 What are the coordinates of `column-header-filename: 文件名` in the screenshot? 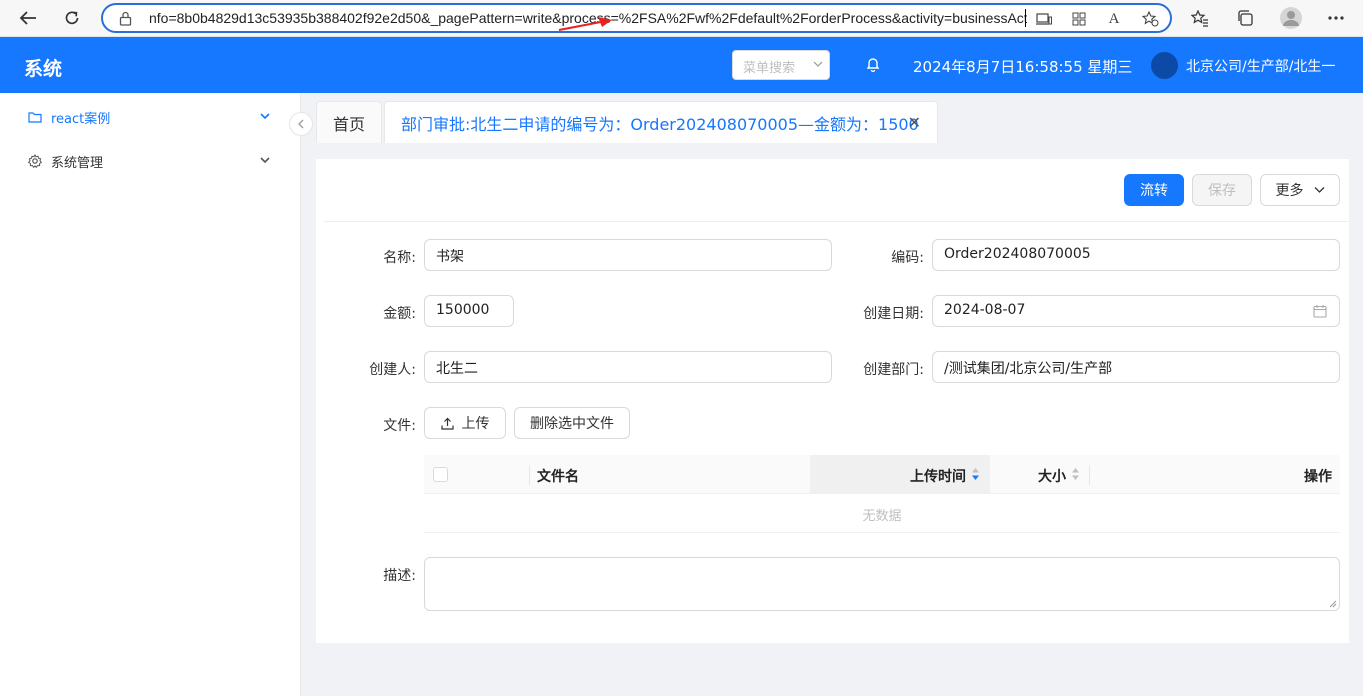 It's located at (558, 476).